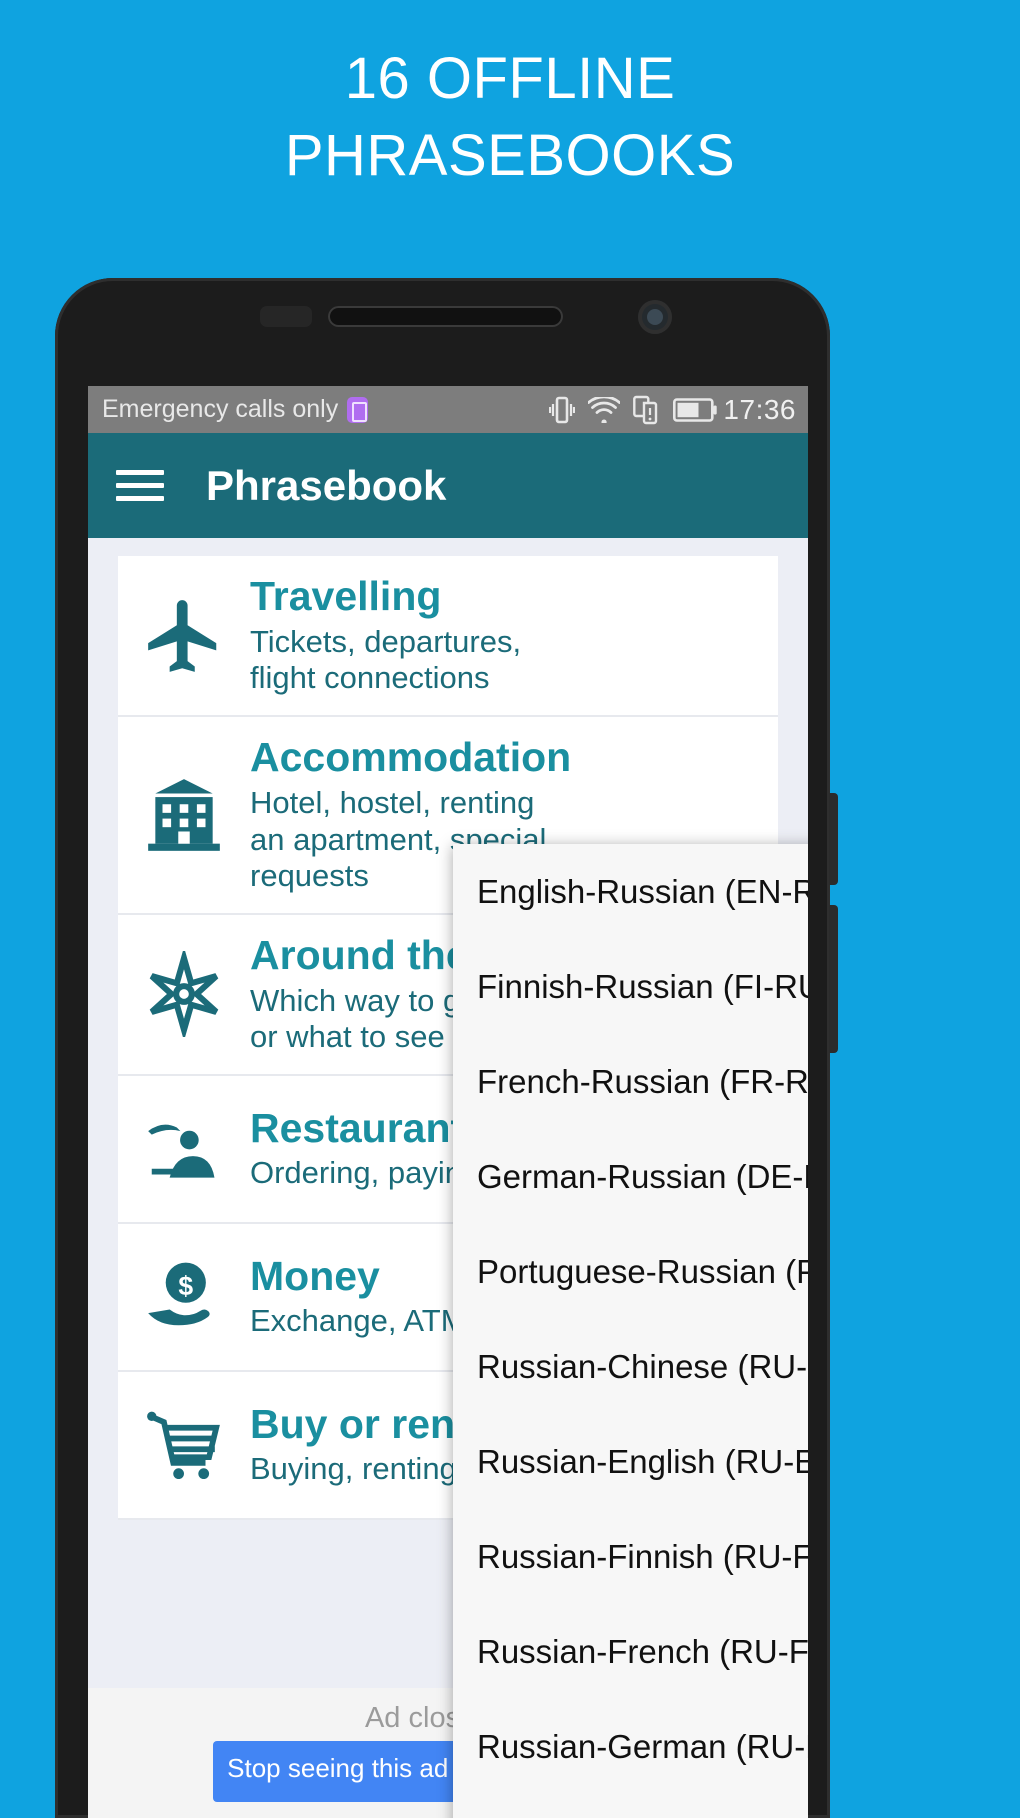  I want to click on earpiece-speaker-icon, so click(445, 316).